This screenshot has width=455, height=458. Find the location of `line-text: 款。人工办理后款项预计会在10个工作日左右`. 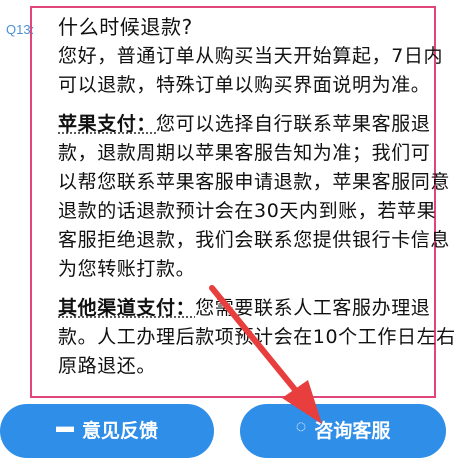

line-text: 款。人工办理后款项预计会在10个工作日左右 is located at coordinates (256, 337).